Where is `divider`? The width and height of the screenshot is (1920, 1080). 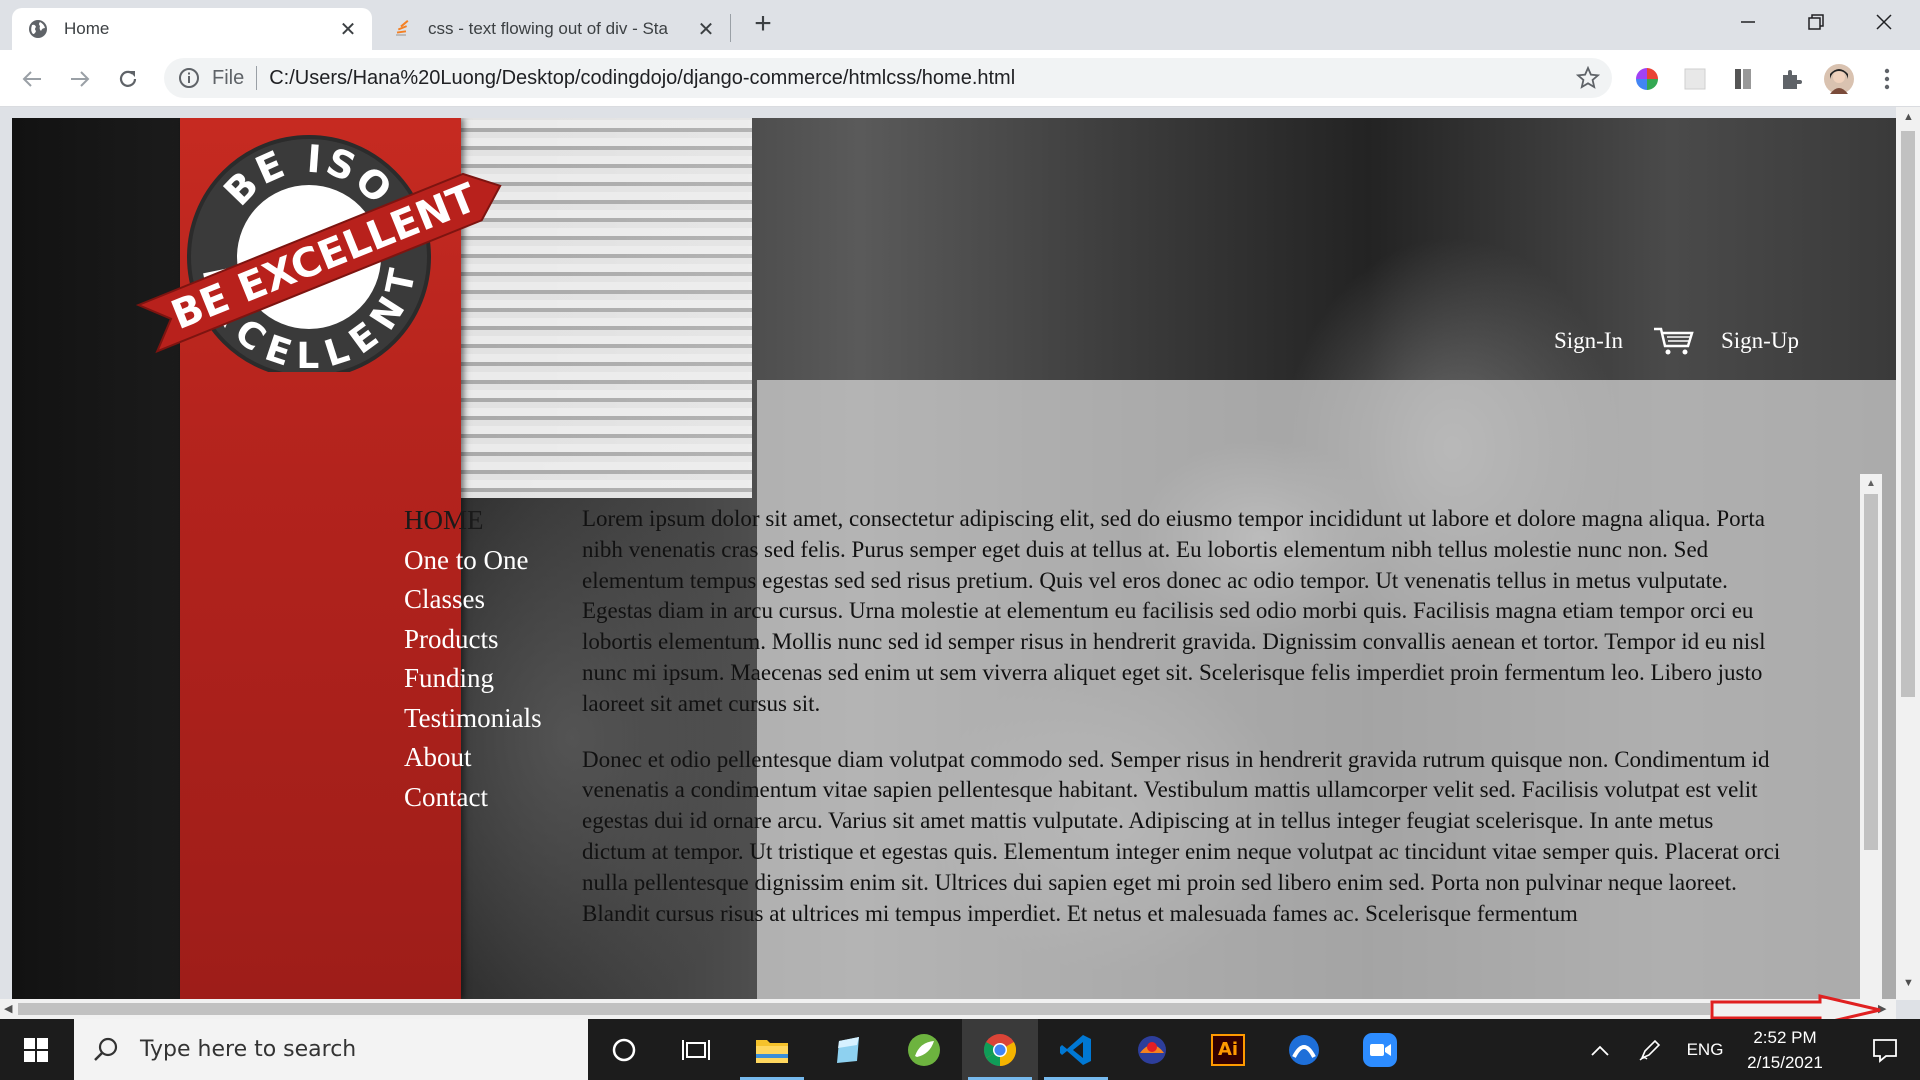 divider is located at coordinates (257, 78).